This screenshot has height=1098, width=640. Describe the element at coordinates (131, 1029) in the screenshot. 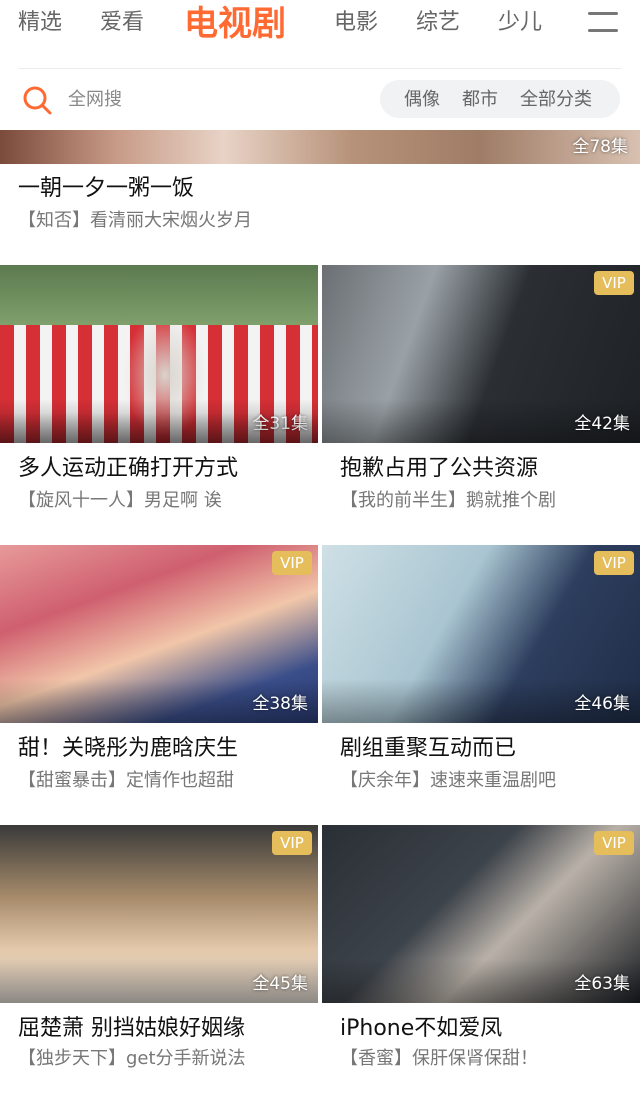

I see `video-title: 屈楚萧 别挡姑娘好姻缘` at that location.